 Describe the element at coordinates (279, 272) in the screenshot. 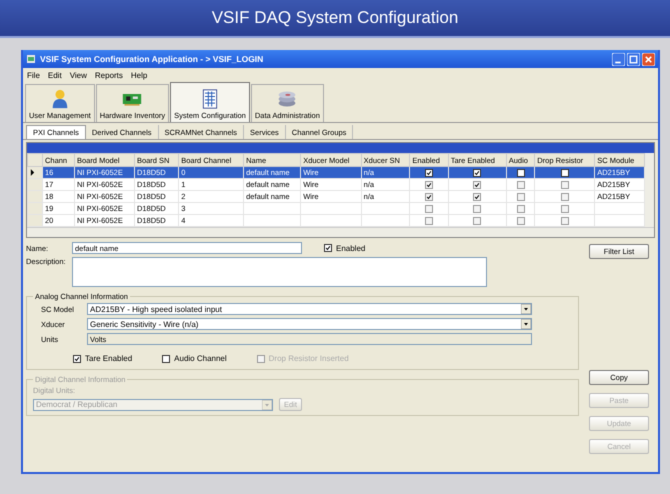

I see `description-field` at that location.